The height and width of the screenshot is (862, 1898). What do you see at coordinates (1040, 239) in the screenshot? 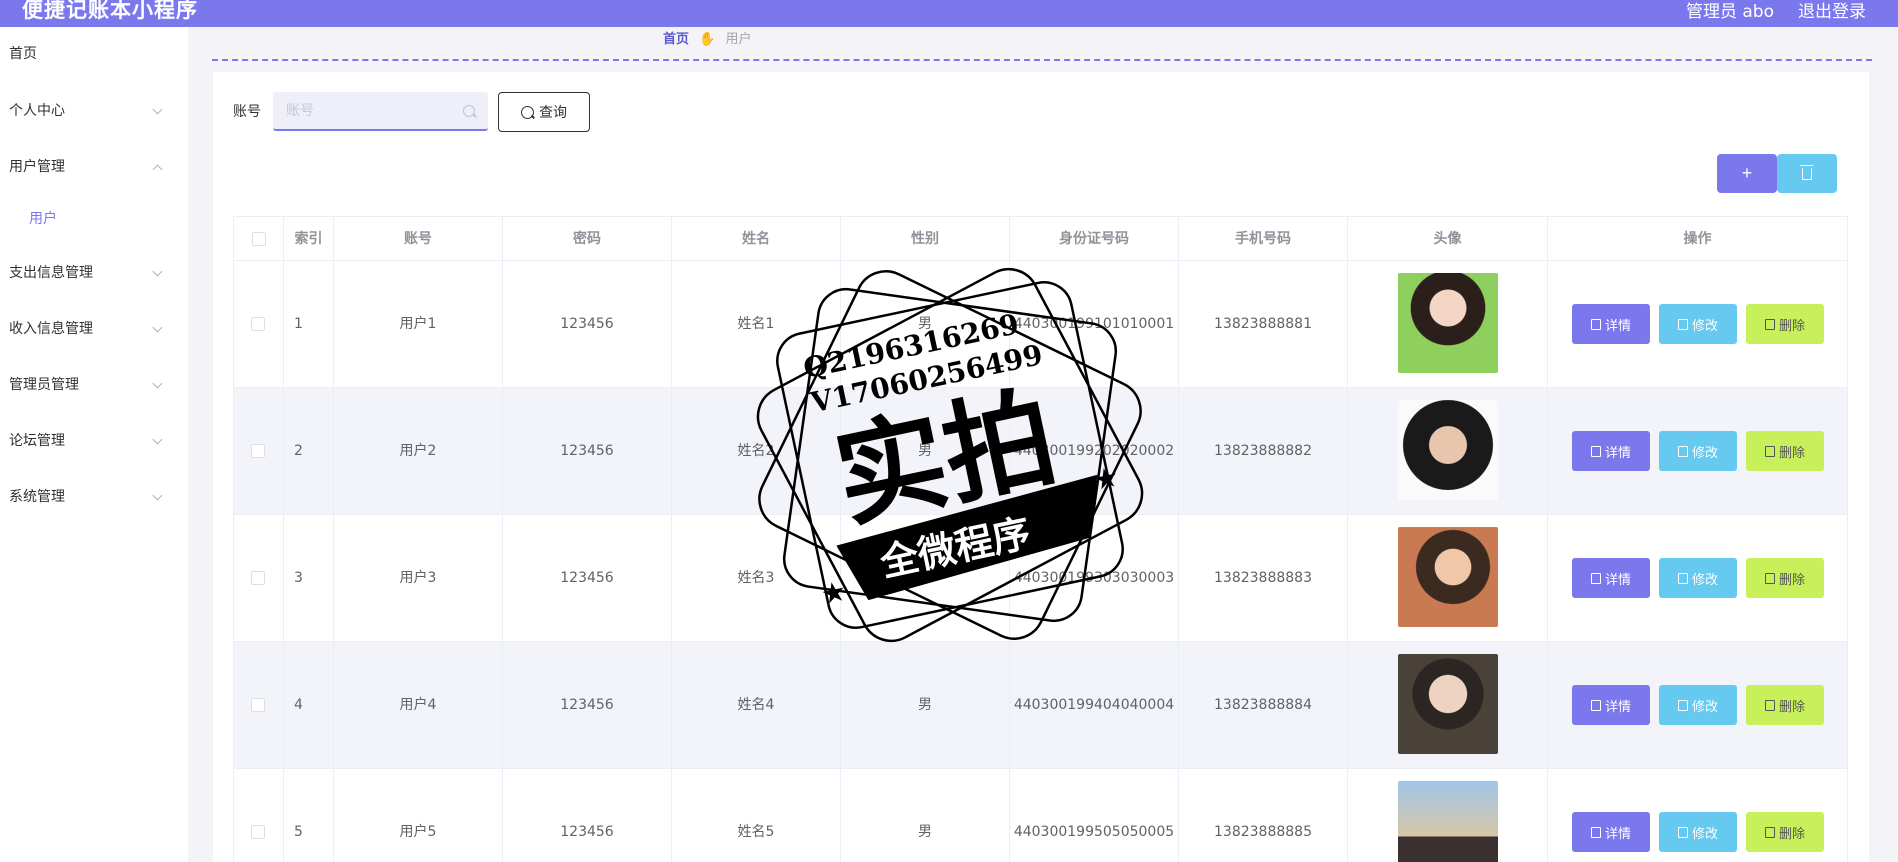
I see `table-header: 索引 账号 密码 姓名 性别 身份证号码 手机号码 头像 操作` at bounding box center [1040, 239].